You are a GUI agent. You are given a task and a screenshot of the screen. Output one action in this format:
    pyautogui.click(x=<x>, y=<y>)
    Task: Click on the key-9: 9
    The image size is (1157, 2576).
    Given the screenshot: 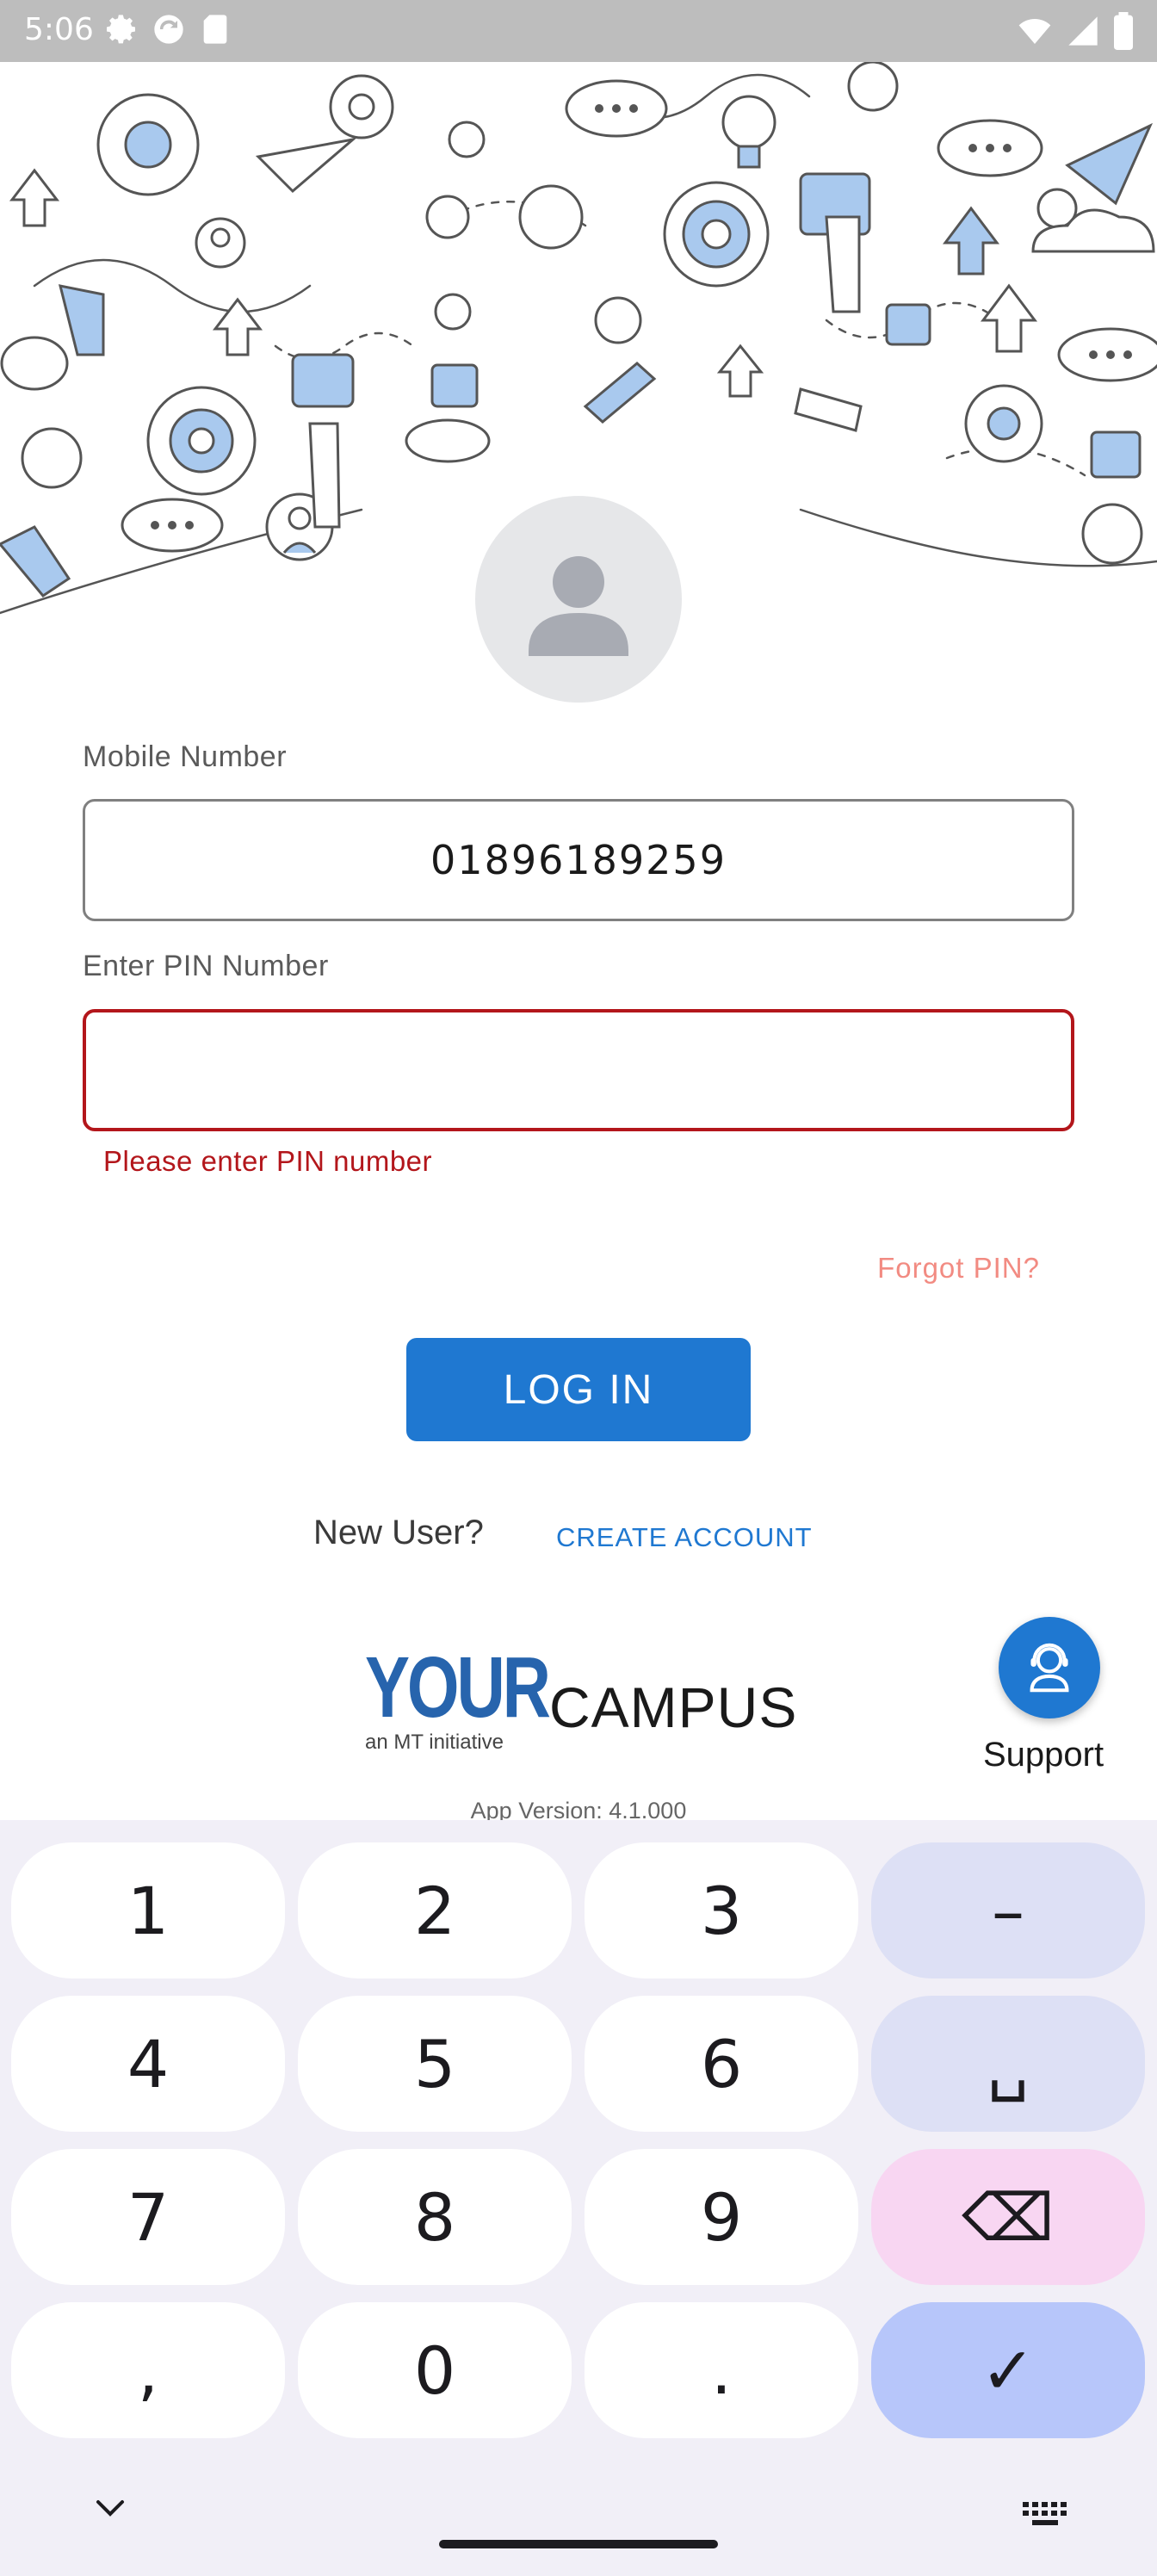 What is the action you would take?
    pyautogui.click(x=722, y=2217)
    